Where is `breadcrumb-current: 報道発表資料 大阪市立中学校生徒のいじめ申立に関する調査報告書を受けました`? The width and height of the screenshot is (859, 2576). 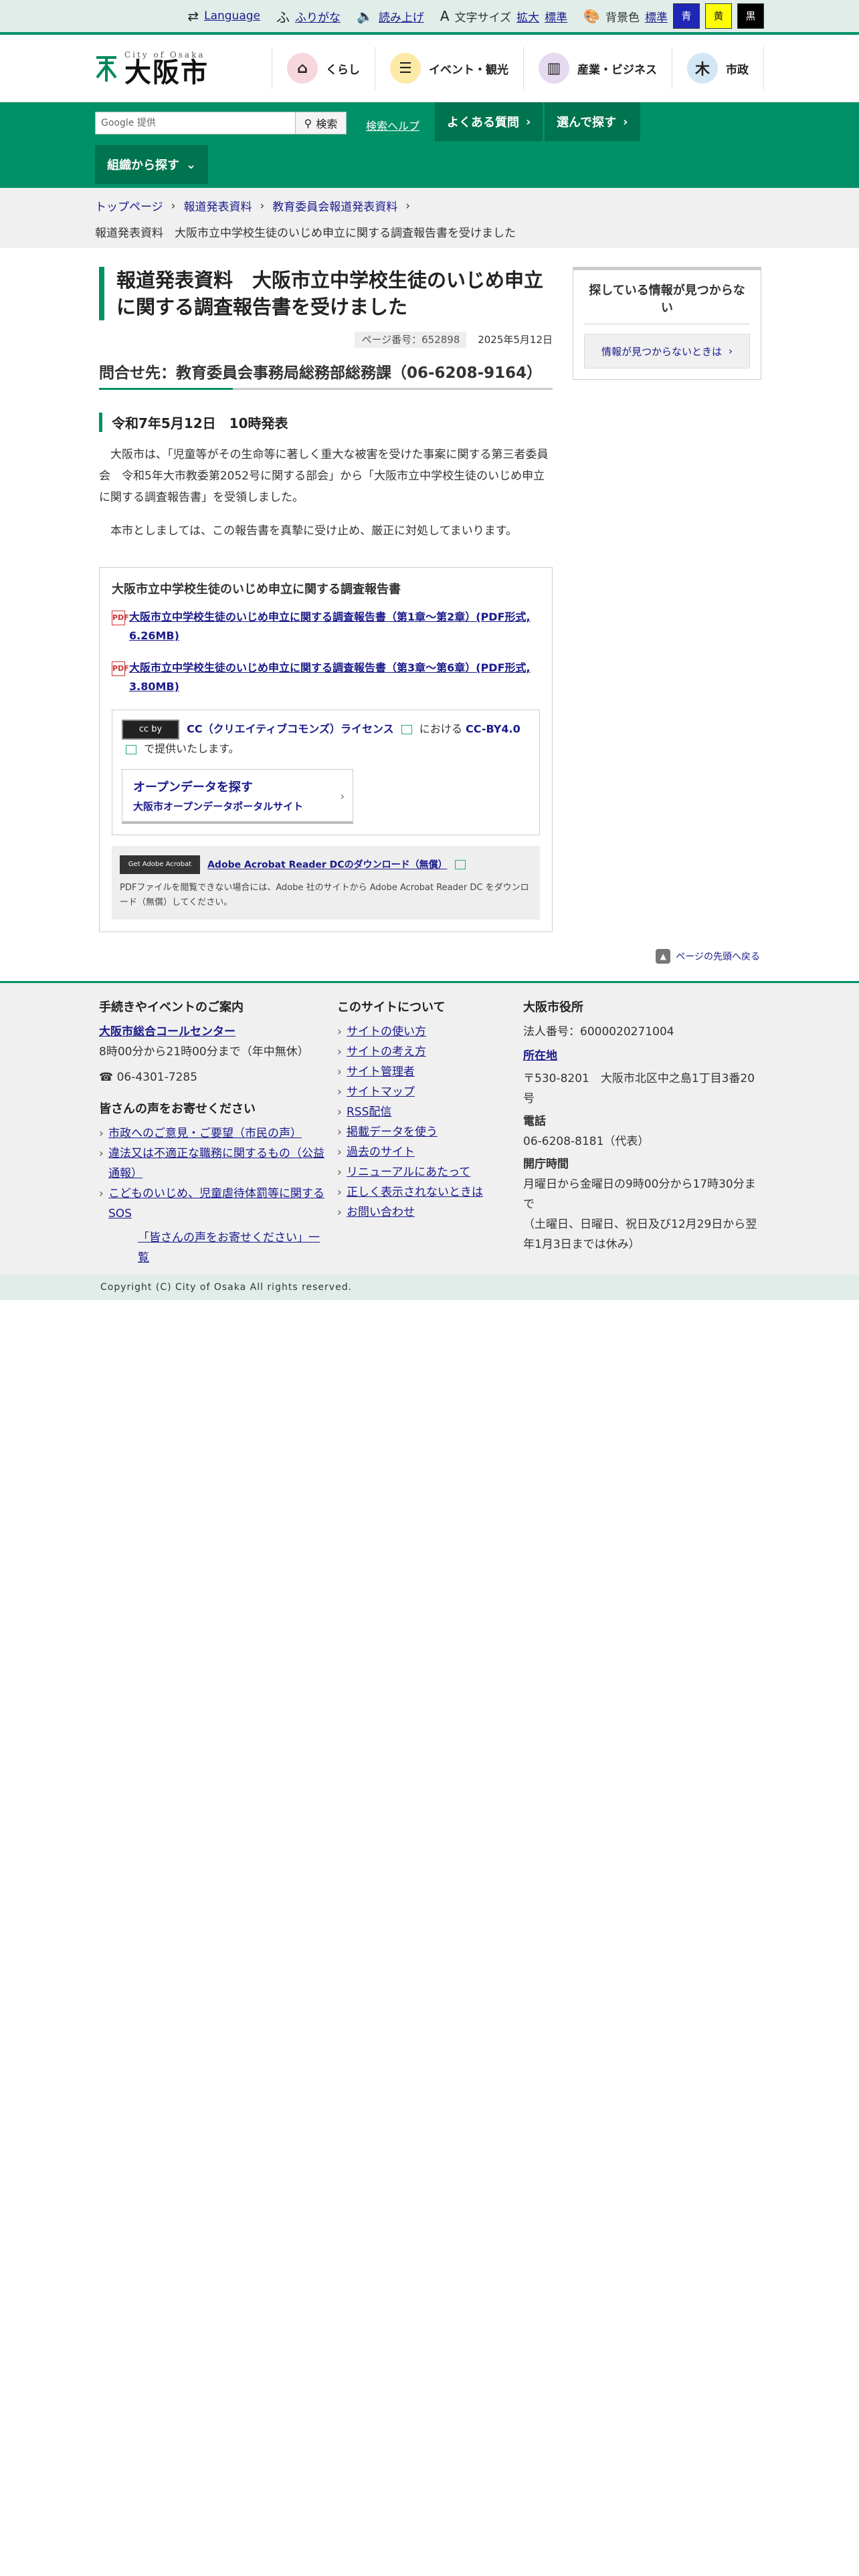 breadcrumb-current: 報道発表資料 大阪市立中学校生徒のいじめ申立に関する調査報告書を受けました is located at coordinates (305, 234).